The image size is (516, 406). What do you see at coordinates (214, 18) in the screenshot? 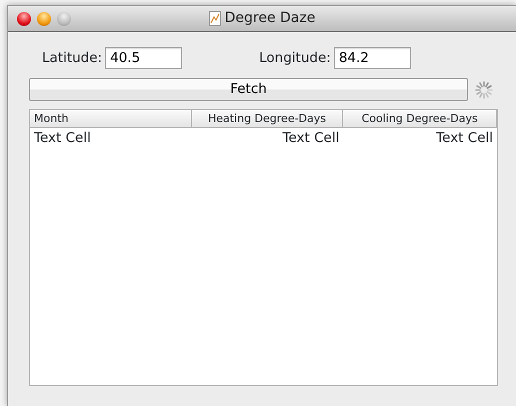
I see `document-icon` at bounding box center [214, 18].